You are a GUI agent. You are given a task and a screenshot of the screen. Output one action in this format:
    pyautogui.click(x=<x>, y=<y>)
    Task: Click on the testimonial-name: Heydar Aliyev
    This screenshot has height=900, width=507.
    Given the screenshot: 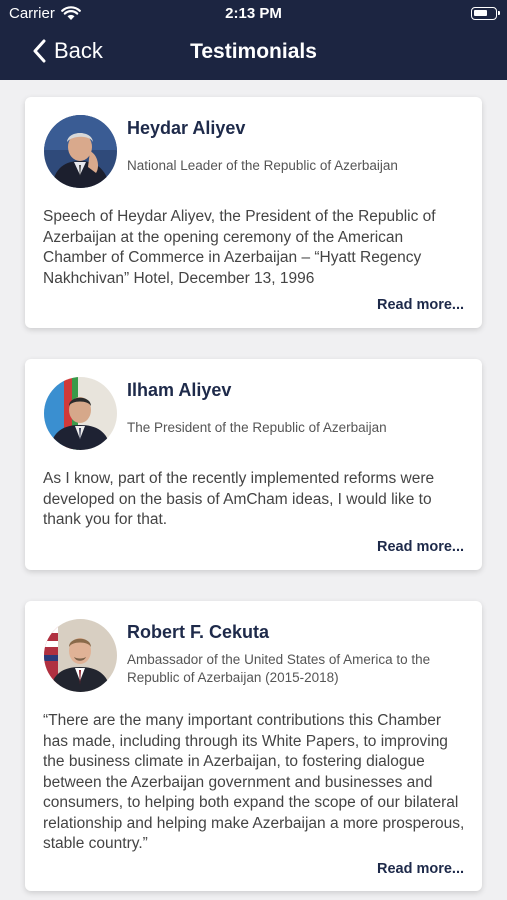 What is the action you would take?
    pyautogui.click(x=186, y=128)
    